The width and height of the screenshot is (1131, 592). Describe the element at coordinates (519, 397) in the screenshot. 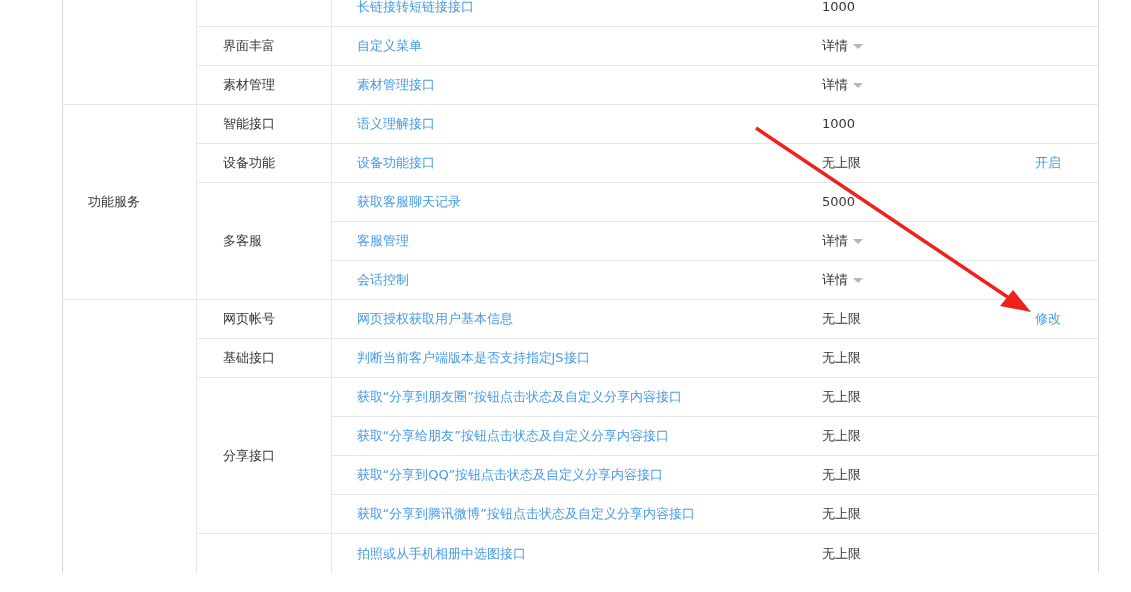

I see `api-link: 获取“分享到朋友圈”按钮点击状态及自定义分享内容接口` at that location.